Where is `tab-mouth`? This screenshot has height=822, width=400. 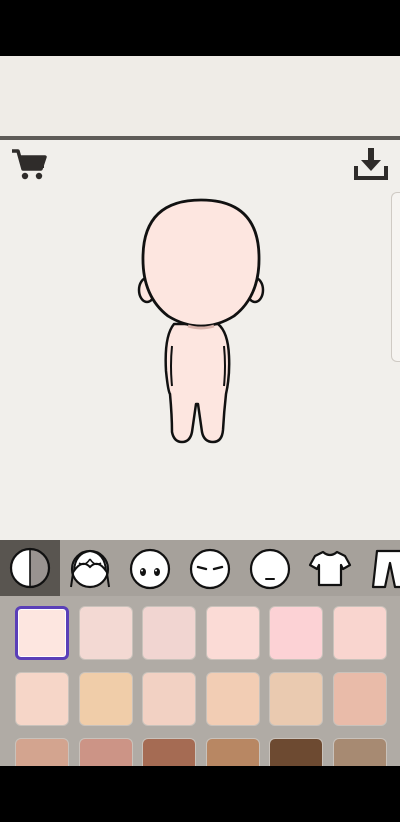
tab-mouth is located at coordinates (270, 568).